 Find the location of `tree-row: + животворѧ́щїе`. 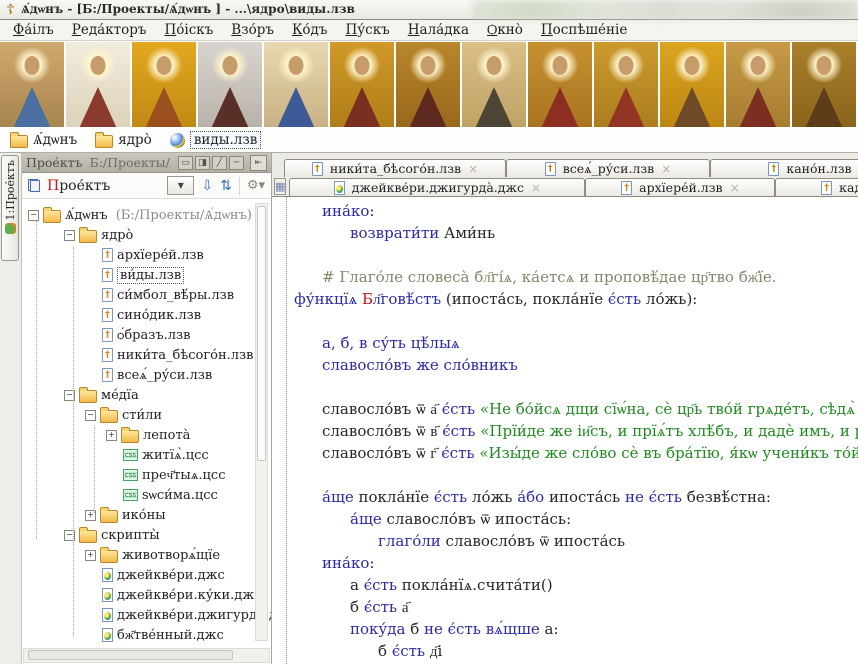

tree-row: + животворѧ́щїе is located at coordinates (146, 555).